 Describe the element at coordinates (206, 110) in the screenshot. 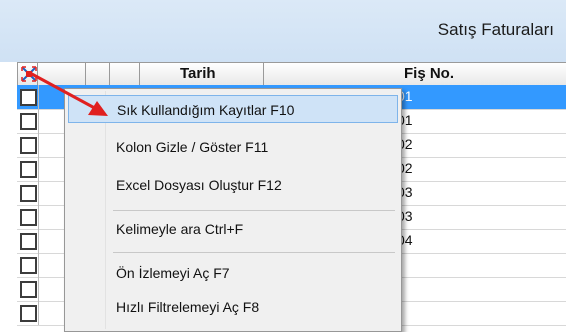

I see `menu-item-label: Sık Kullandığım Kayıtlar F10` at that location.